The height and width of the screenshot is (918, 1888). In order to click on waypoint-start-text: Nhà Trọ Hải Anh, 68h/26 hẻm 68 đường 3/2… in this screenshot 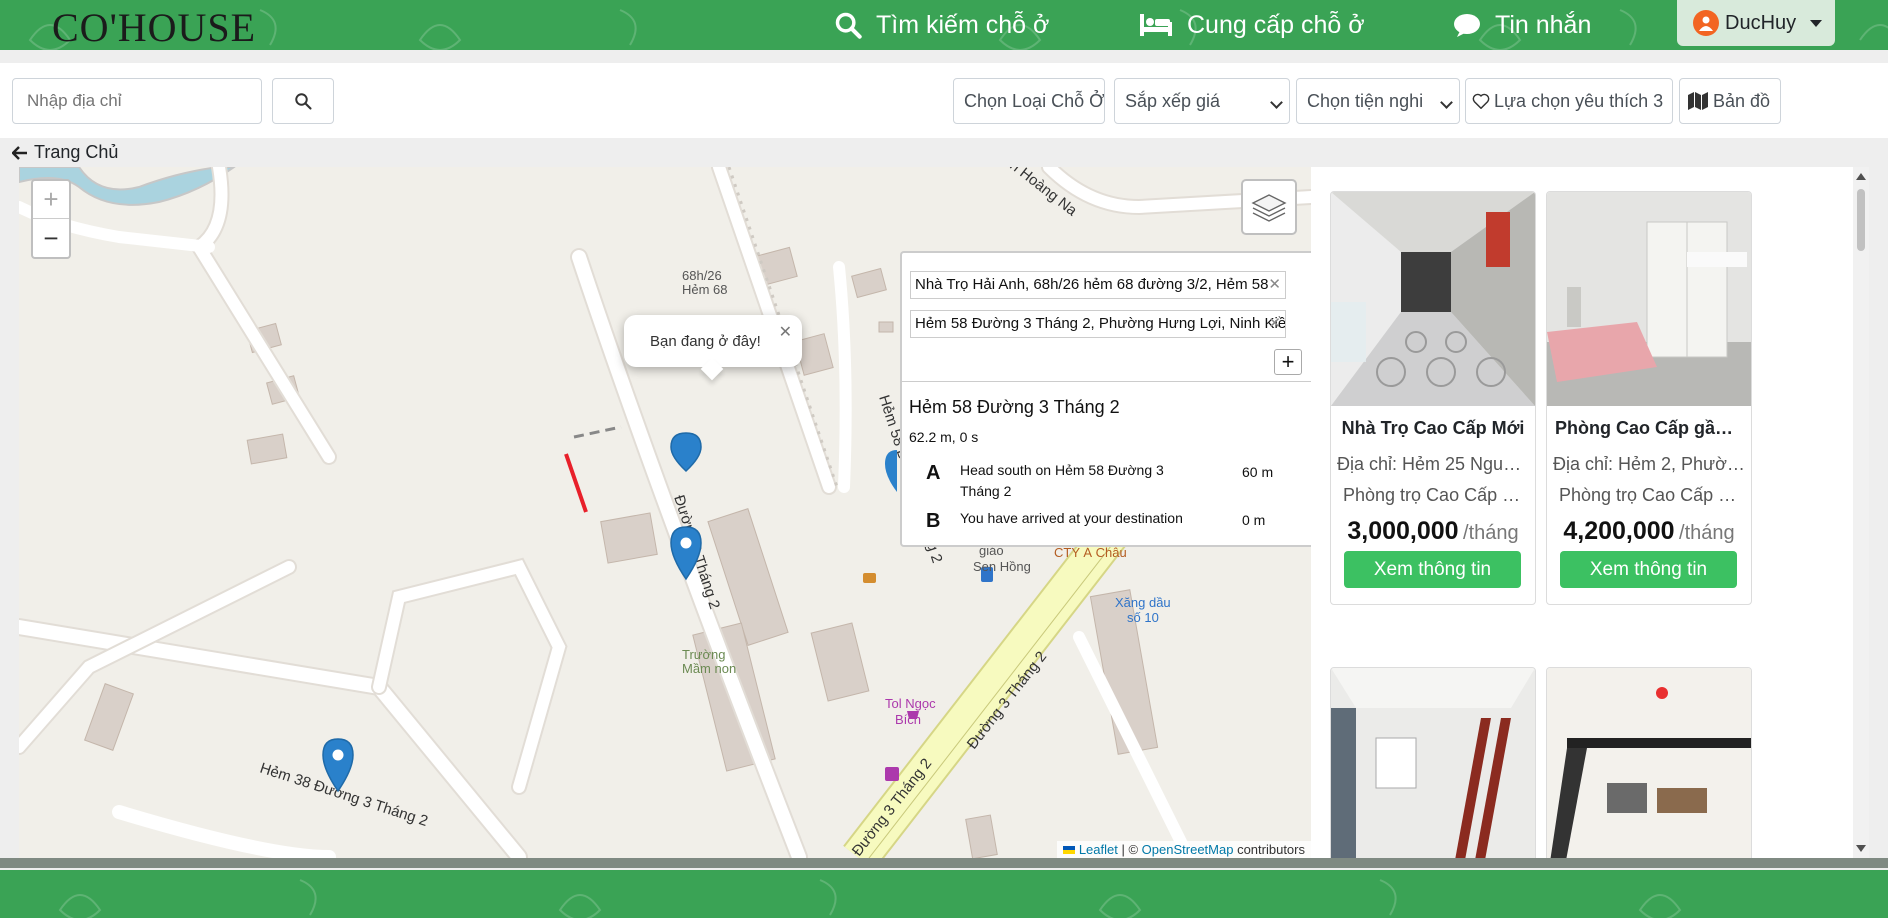, I will do `click(1092, 284)`.